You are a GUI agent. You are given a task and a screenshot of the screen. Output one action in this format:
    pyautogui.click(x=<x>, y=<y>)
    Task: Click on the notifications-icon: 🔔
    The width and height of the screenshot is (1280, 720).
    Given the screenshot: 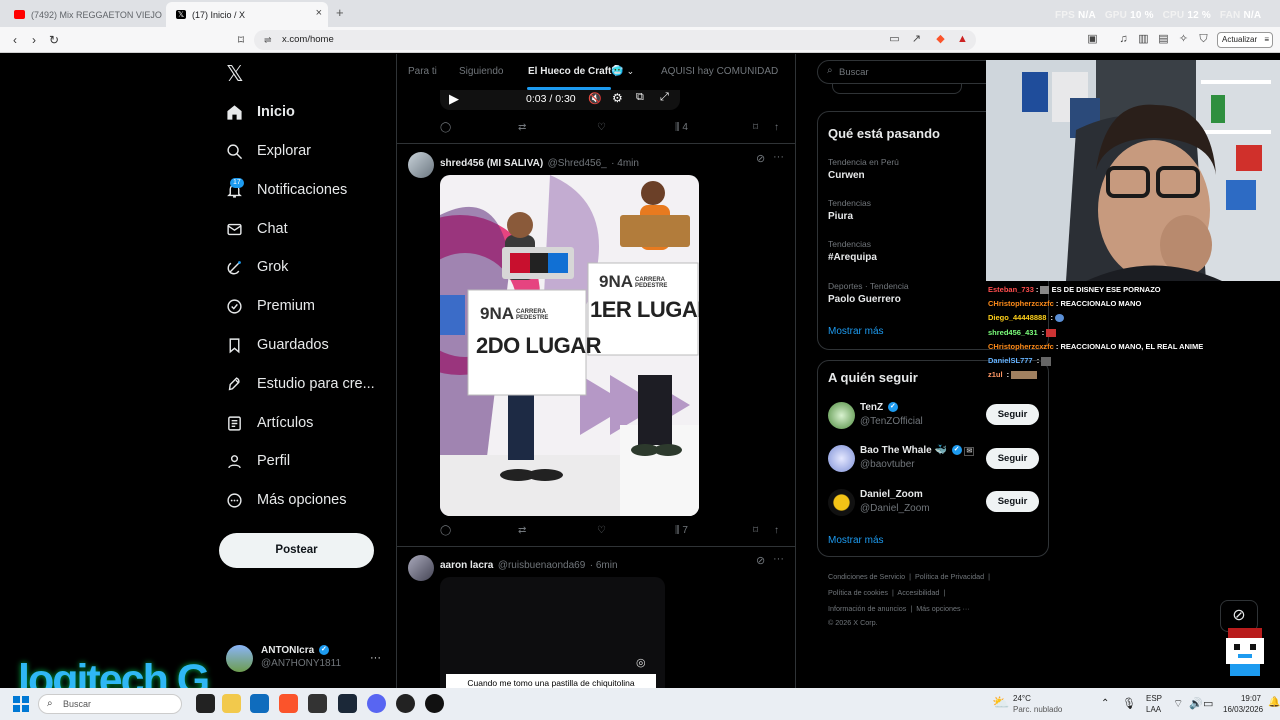 What is the action you would take?
    pyautogui.click(x=1274, y=702)
    